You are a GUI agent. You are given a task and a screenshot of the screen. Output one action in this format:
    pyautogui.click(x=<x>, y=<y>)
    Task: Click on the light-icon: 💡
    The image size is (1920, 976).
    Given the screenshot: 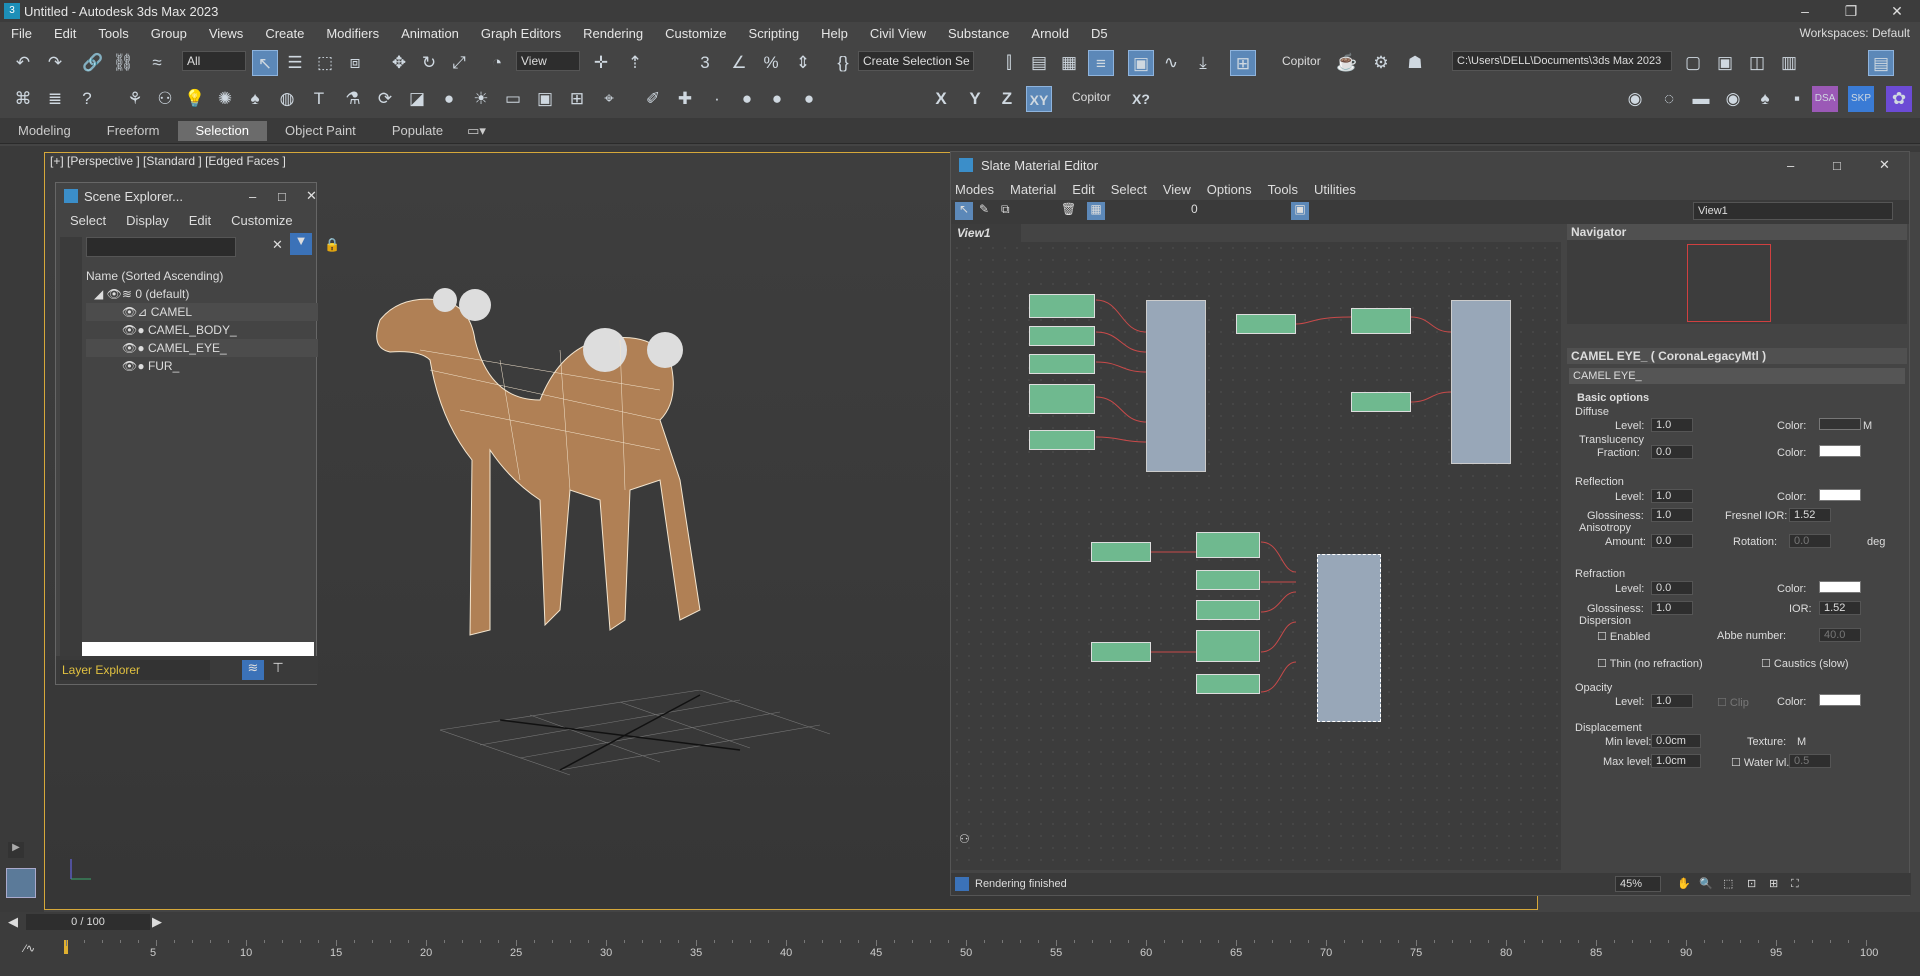 What is the action you would take?
    pyautogui.click(x=195, y=99)
    